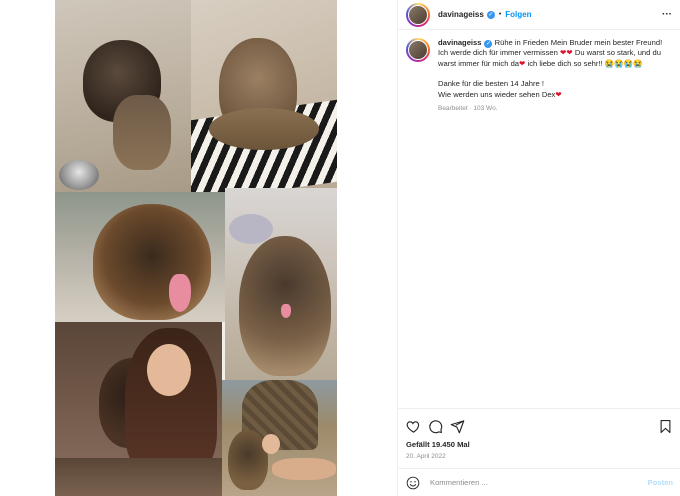 The image size is (680, 496). I want to click on photo-dog-tongue-out, so click(140, 257).